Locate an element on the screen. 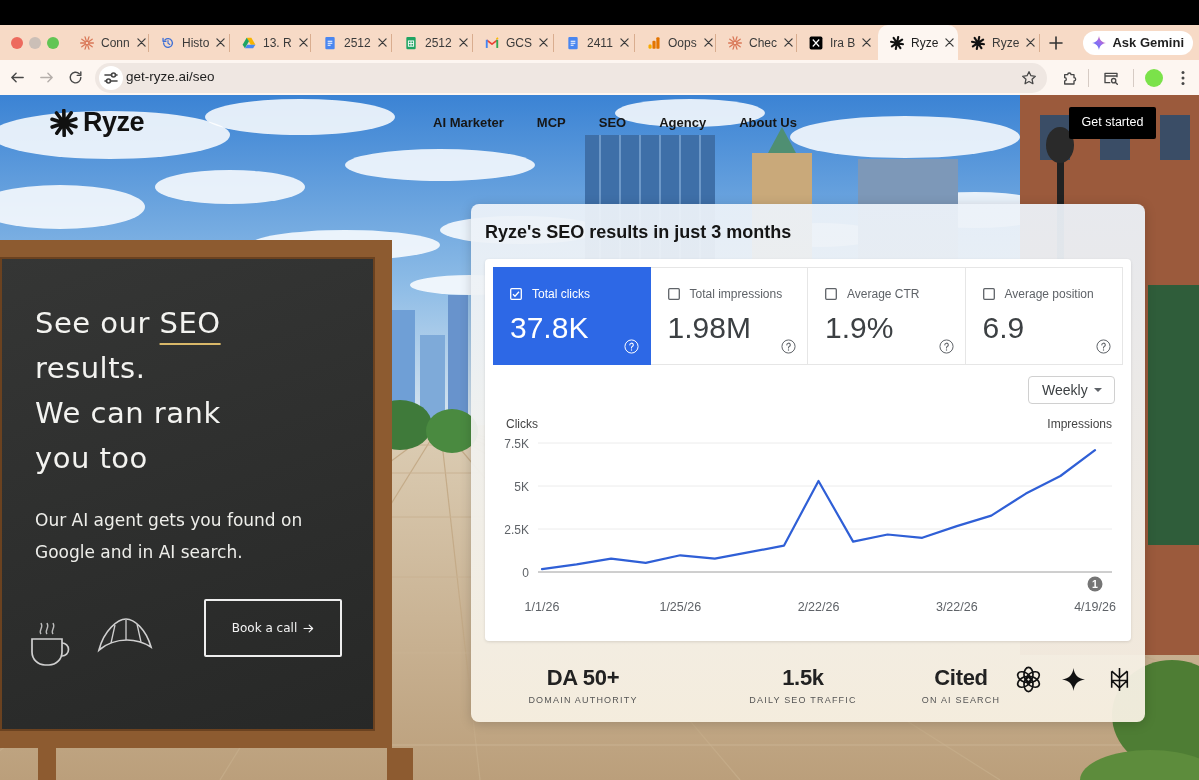  stat-value: 1.5k is located at coordinates (803, 678).